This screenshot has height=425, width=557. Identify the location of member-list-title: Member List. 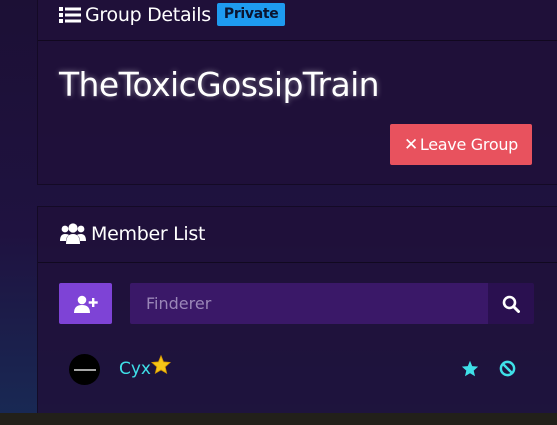
(148, 234).